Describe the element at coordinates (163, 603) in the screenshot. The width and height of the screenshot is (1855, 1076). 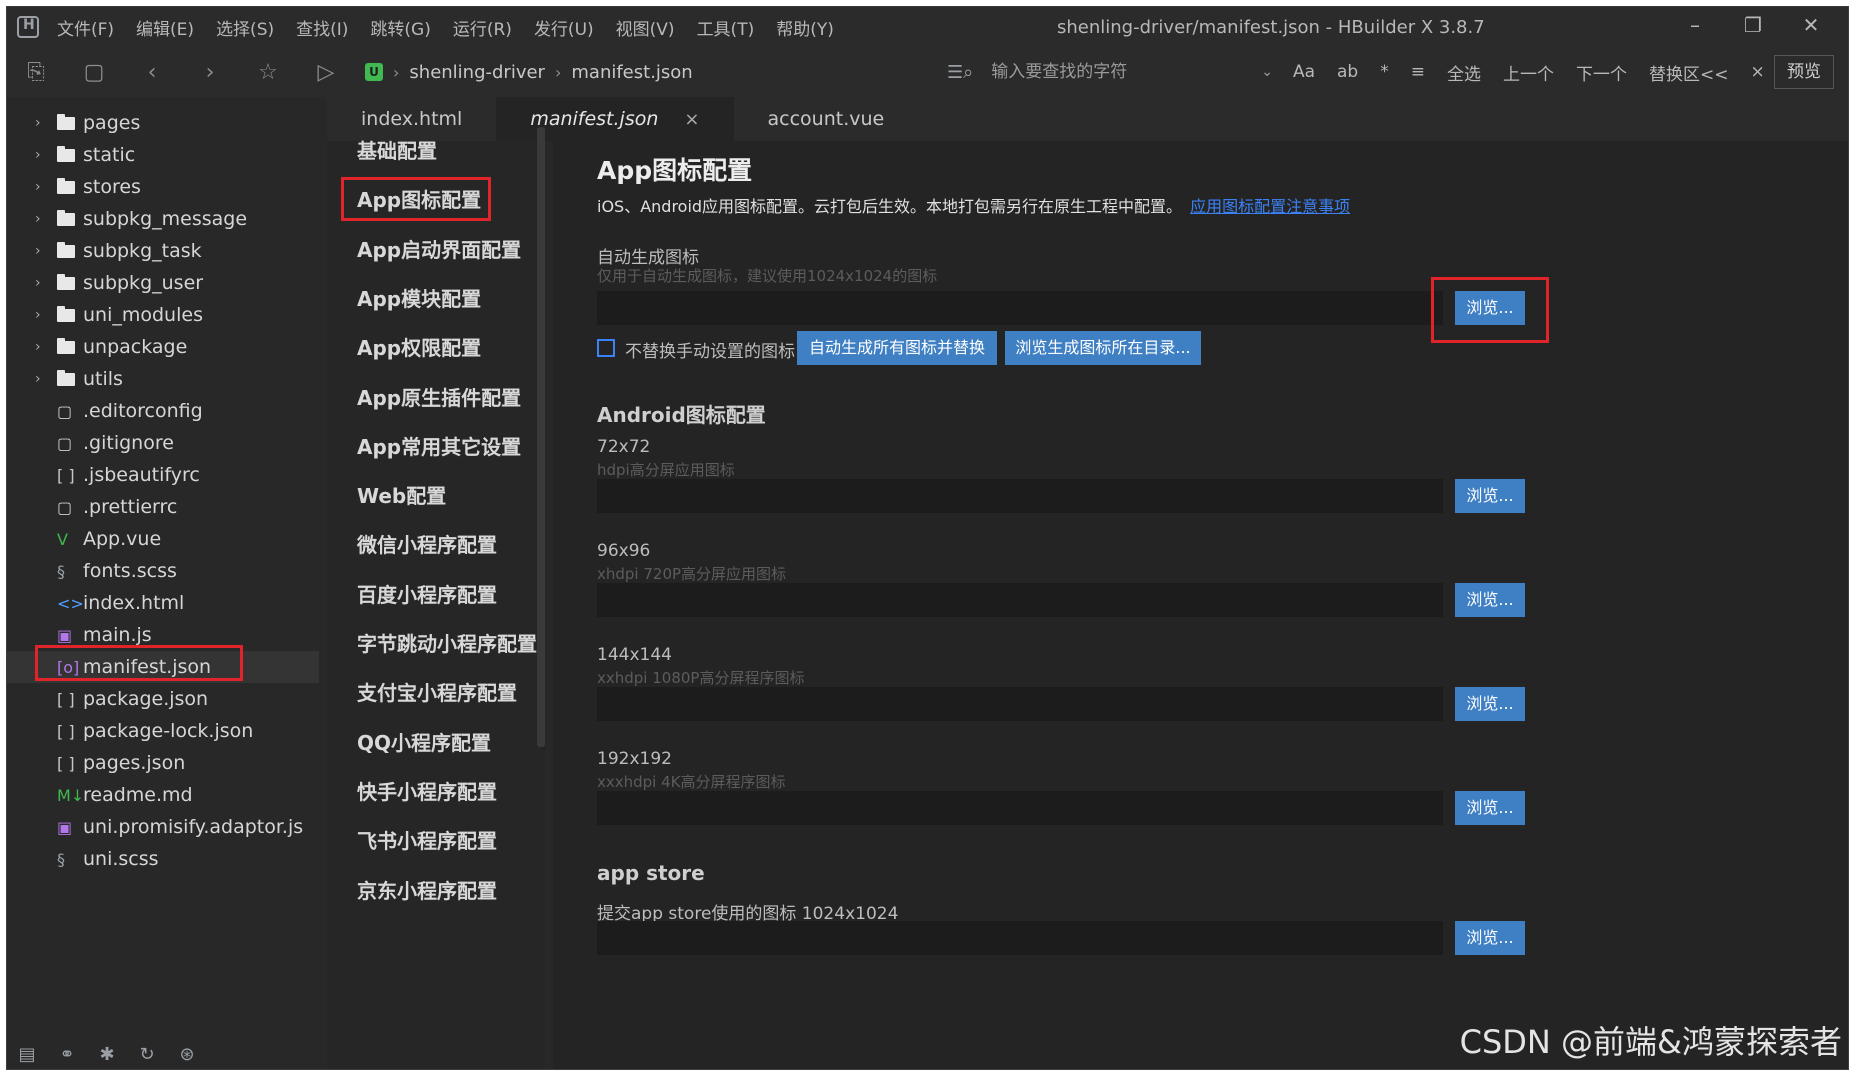
I see `file-index-html: <> index.html` at that location.